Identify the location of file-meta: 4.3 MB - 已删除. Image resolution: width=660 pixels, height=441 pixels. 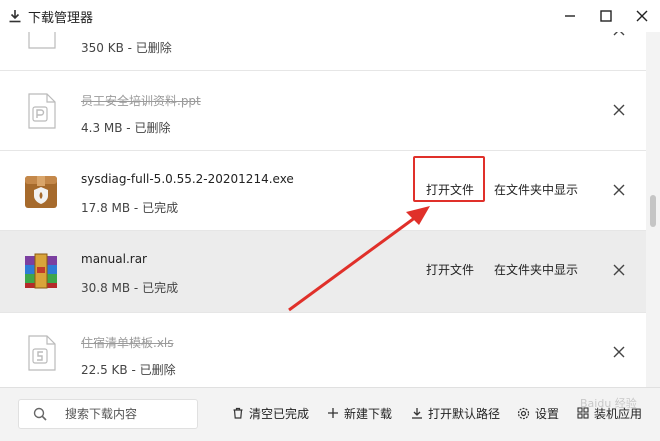
(126, 128).